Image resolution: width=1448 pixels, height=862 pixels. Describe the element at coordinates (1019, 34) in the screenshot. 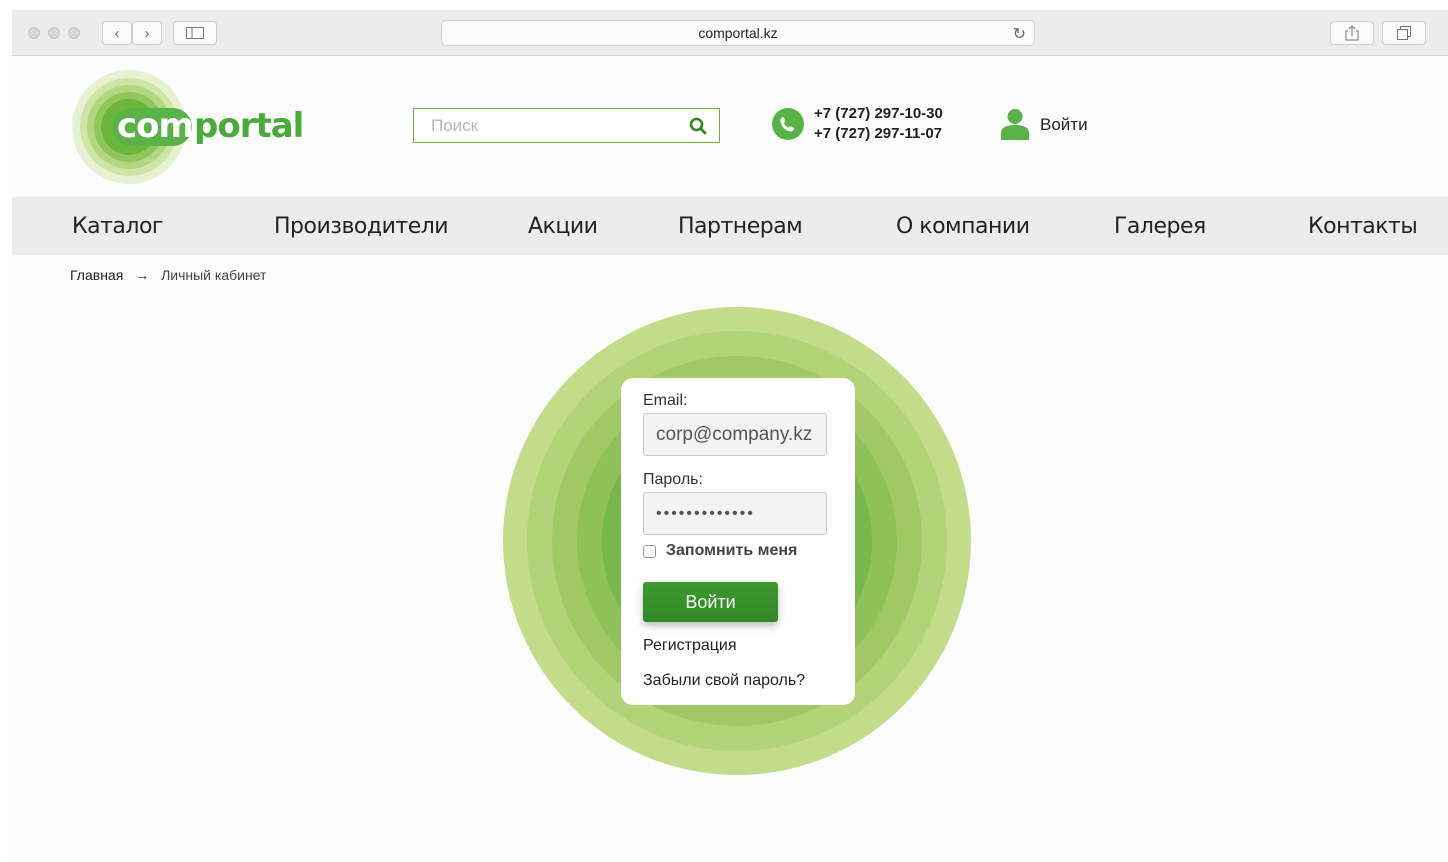

I see `reload-icon: ↻` at that location.